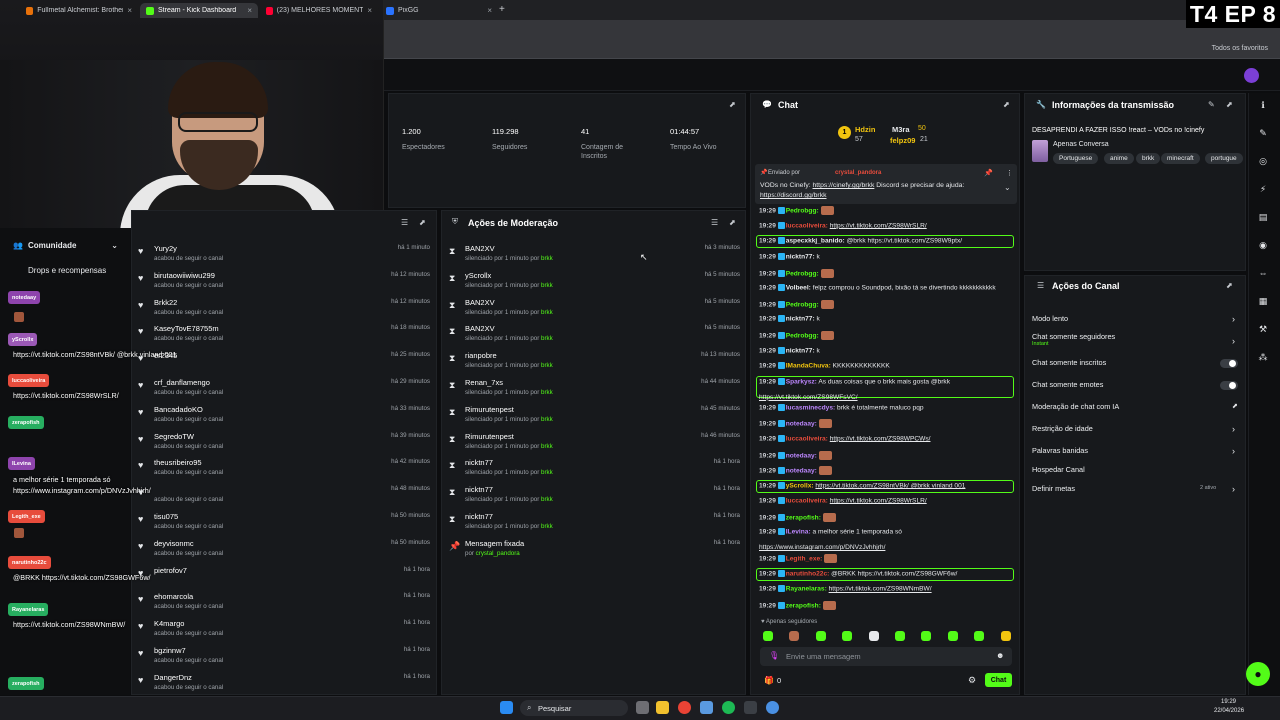 This screenshot has height=720, width=1280. I want to click on pinned-link: https://discord.gg/brkk, so click(793, 195).